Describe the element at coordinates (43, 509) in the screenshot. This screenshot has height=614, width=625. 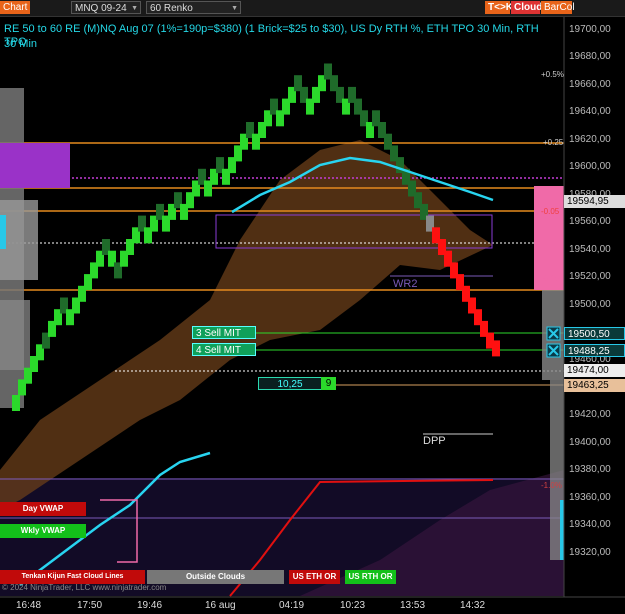
I see `day-vwap-button: Day VWAP` at that location.